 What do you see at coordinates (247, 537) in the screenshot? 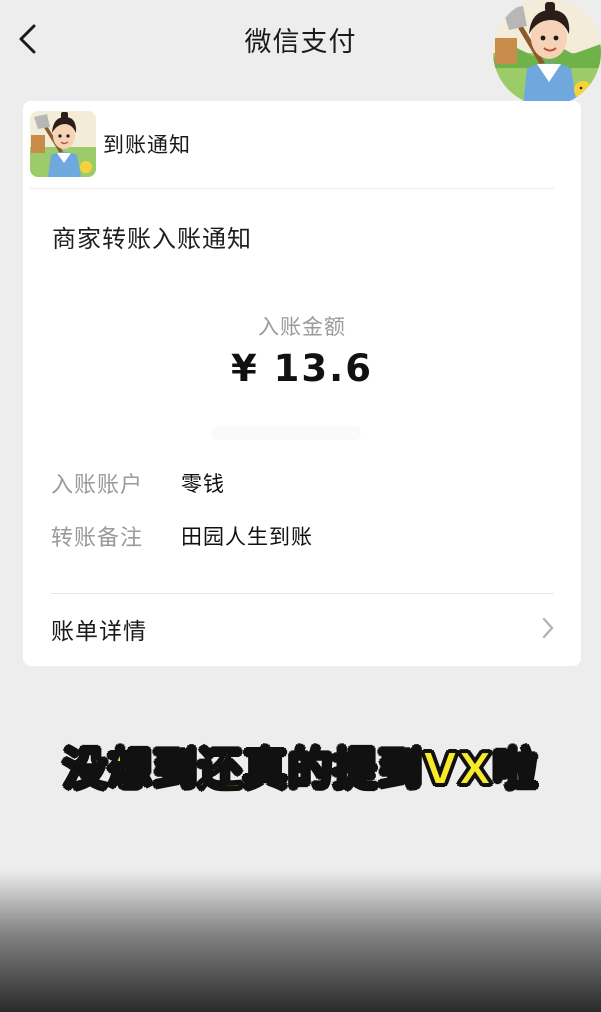
I see `remark-value: 田园人生到账` at bounding box center [247, 537].